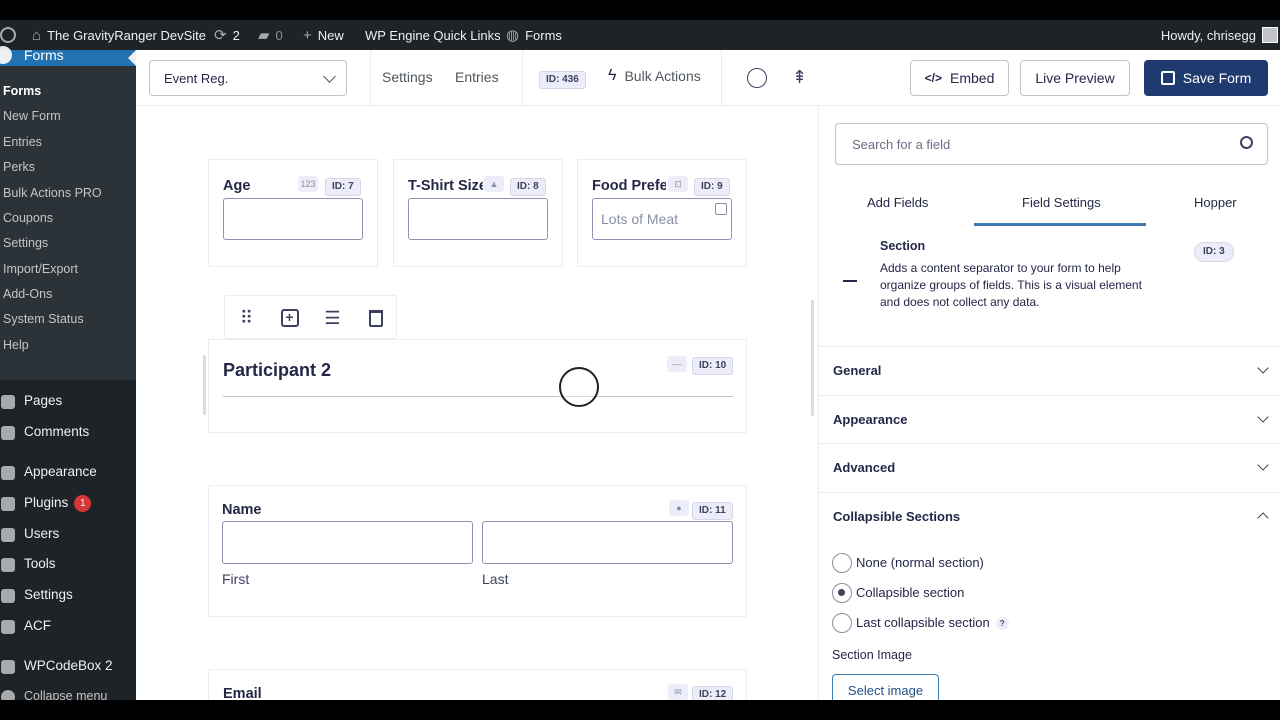 Image resolution: width=1280 pixels, height=720 pixels. Describe the element at coordinates (41, 533) in the screenshot. I see `sidebar-item-users: Users` at that location.